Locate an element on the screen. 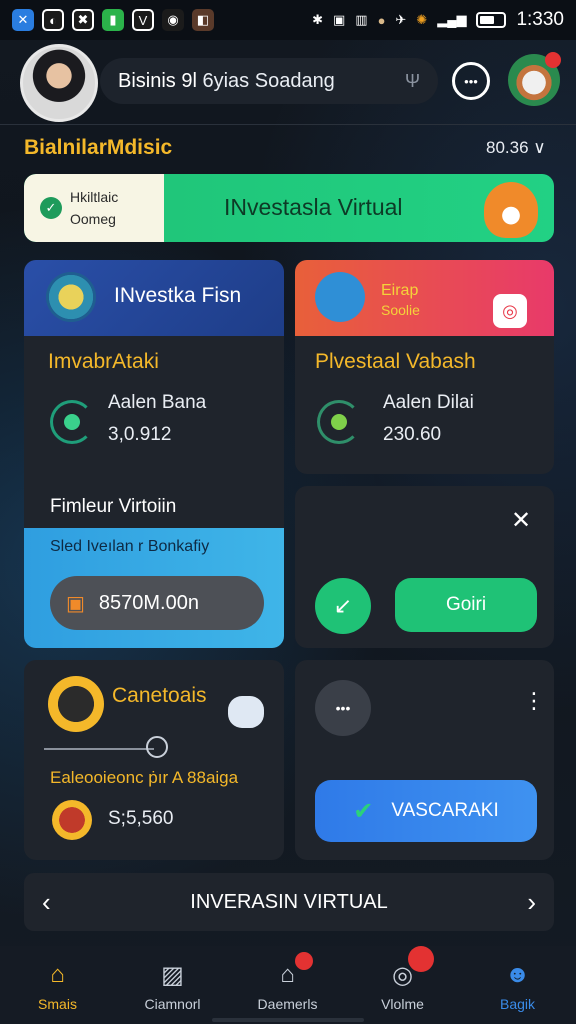 The width and height of the screenshot is (576, 1024). vibrate-icon: ▥ is located at coordinates (361, 19).